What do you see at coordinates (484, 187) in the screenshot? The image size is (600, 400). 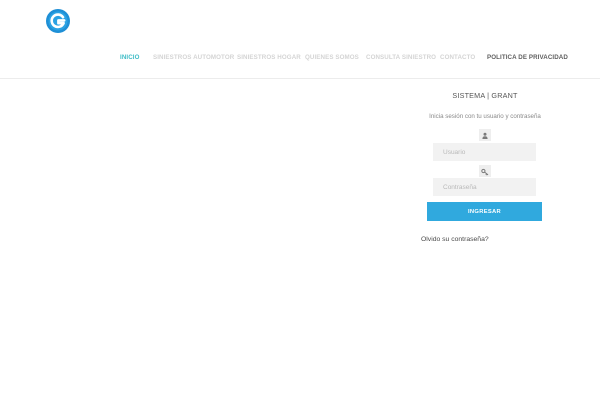 I see `password-field` at bounding box center [484, 187].